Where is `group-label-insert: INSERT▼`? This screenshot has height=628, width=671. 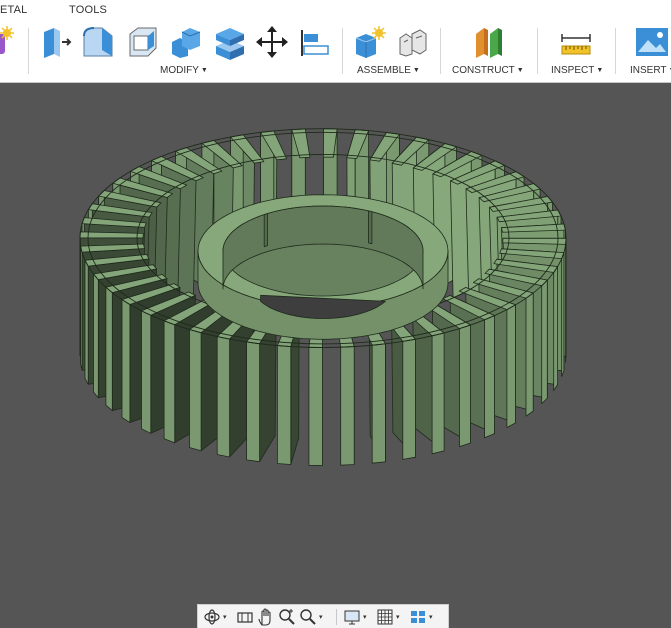 group-label-insert: INSERT▼ is located at coordinates (650, 70).